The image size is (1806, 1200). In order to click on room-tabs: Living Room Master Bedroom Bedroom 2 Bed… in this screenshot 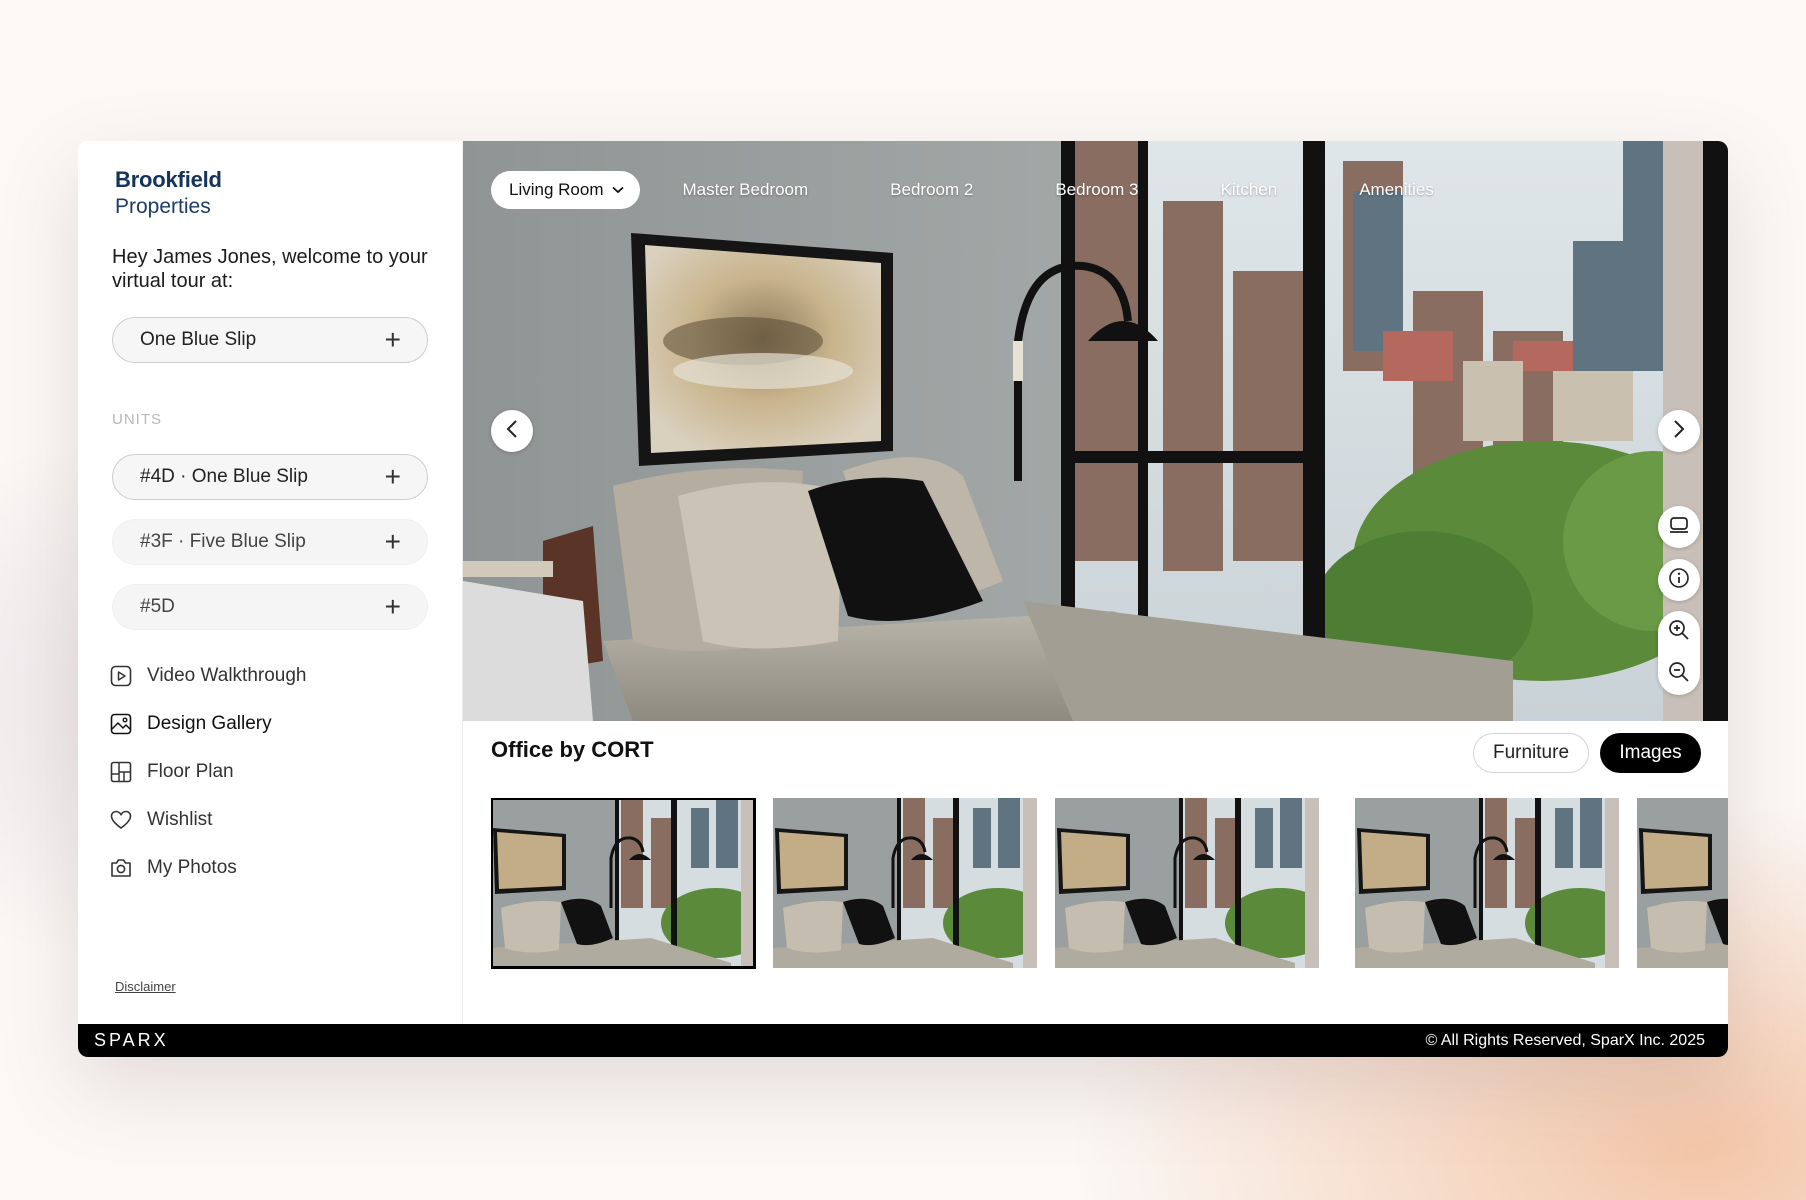, I will do `click(962, 190)`.